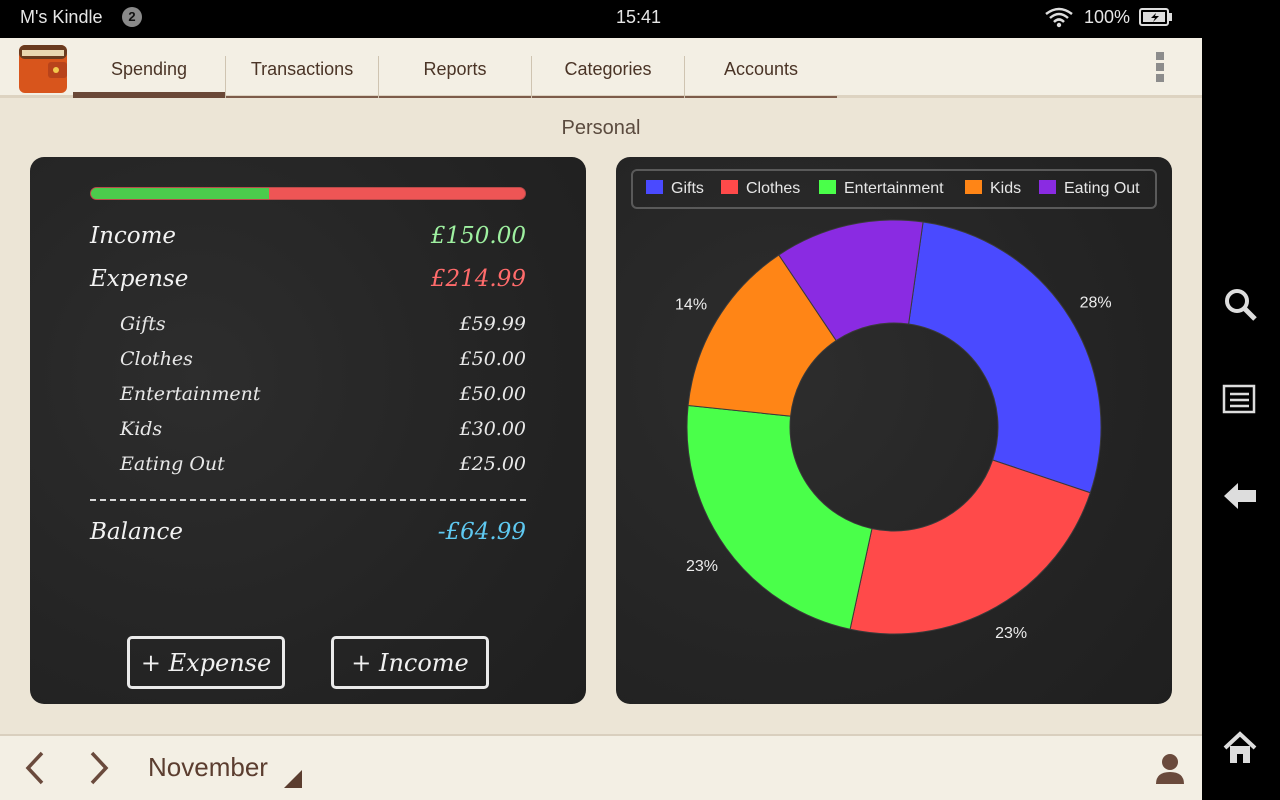 The height and width of the screenshot is (800, 1280). Describe the element at coordinates (308, 238) in the screenshot. I see `income-row: Income £150.00` at that location.